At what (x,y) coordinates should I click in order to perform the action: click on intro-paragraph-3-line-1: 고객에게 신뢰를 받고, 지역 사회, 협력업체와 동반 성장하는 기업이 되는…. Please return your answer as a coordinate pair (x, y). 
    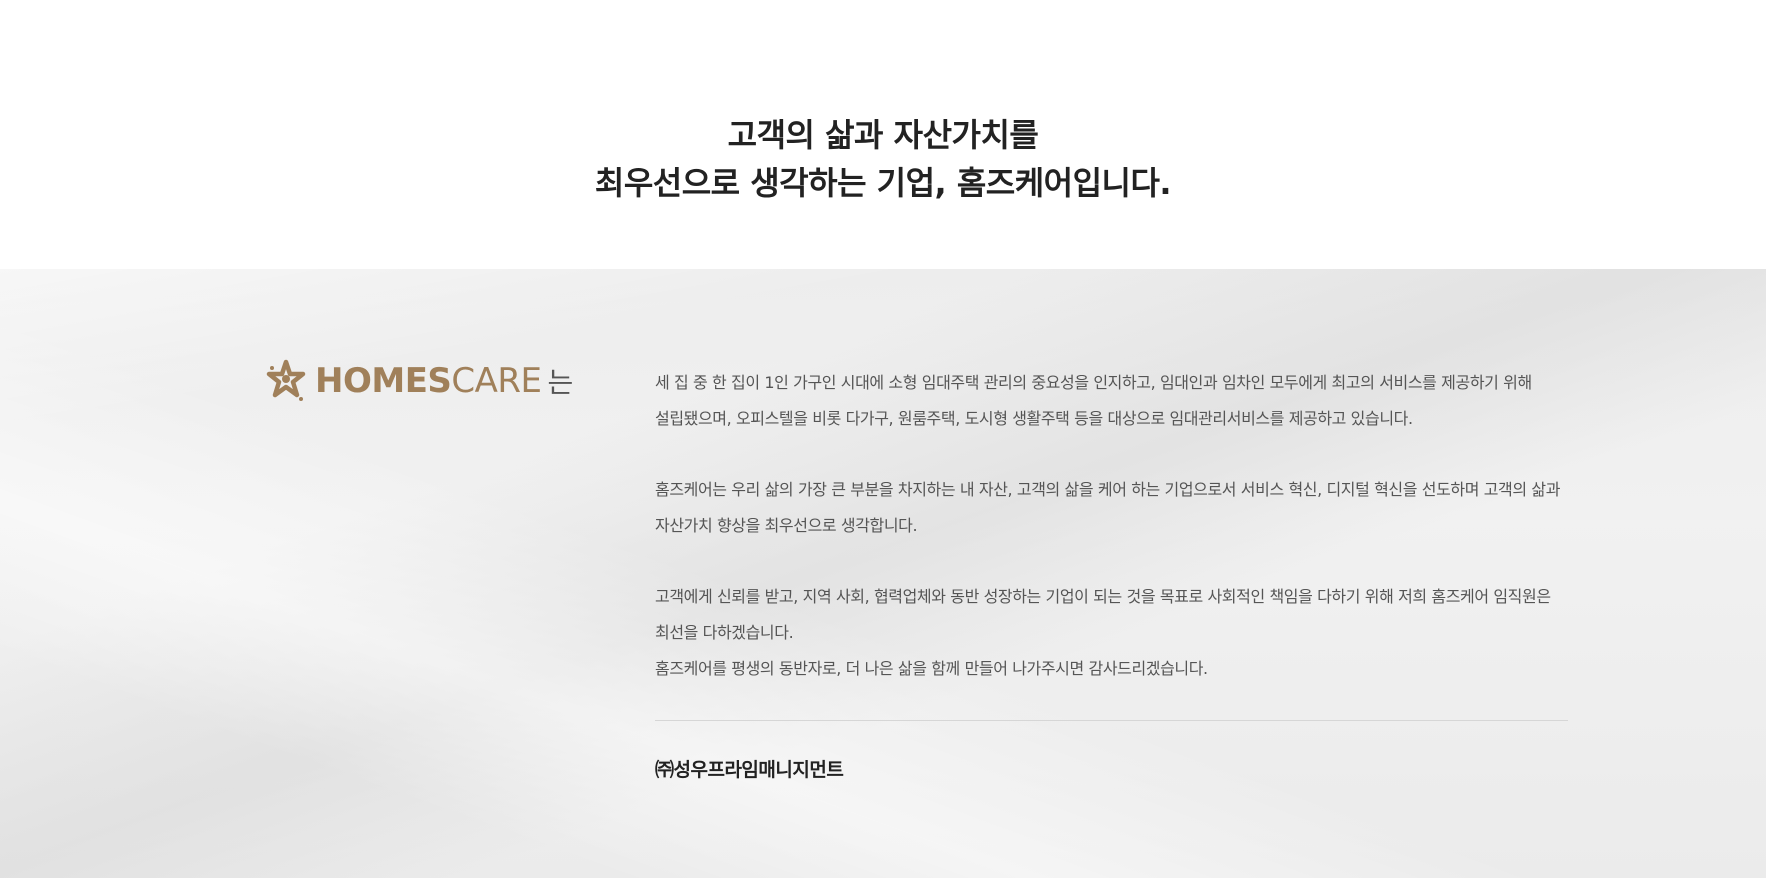
    Looking at the image, I should click on (1103, 596).